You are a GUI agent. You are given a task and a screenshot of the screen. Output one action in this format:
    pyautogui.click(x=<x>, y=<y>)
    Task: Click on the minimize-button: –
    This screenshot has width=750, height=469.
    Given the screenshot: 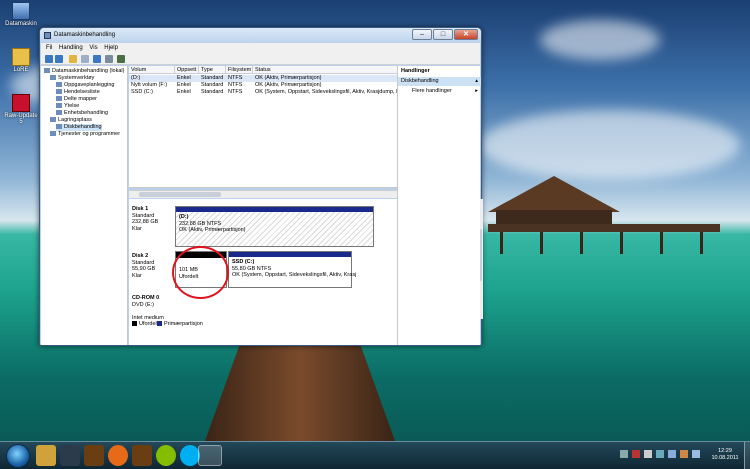 What is the action you would take?
    pyautogui.click(x=422, y=34)
    